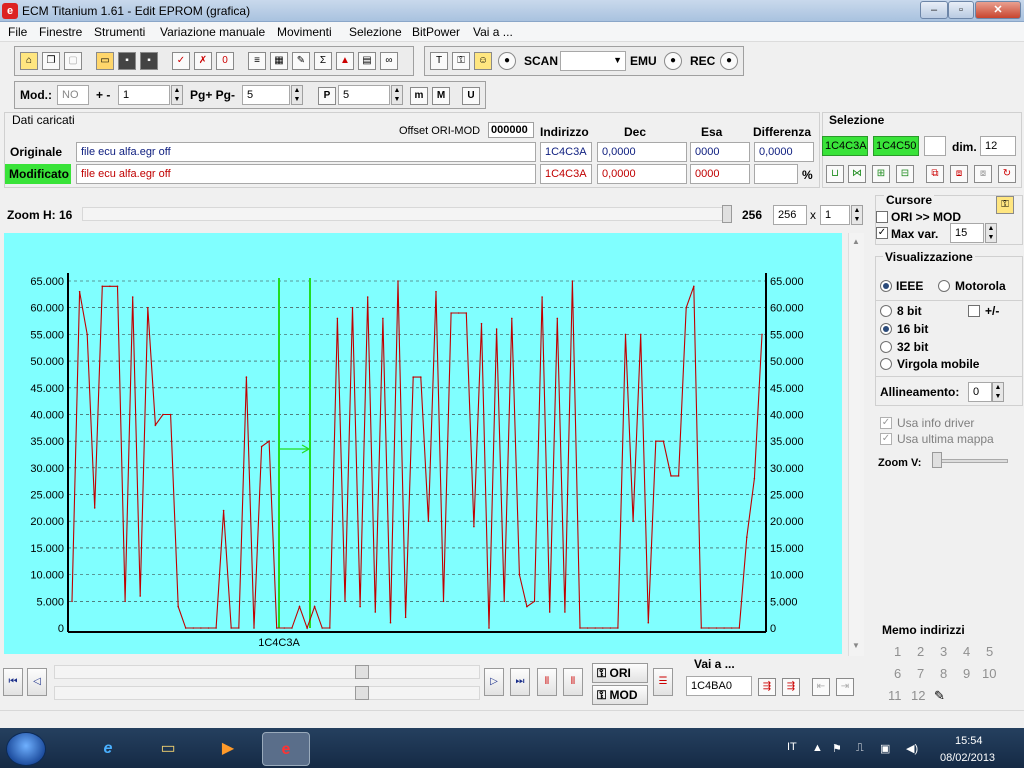 The height and width of the screenshot is (768, 1024). What do you see at coordinates (966, 651) in the screenshot?
I see `memo-slot-4: 4` at bounding box center [966, 651].